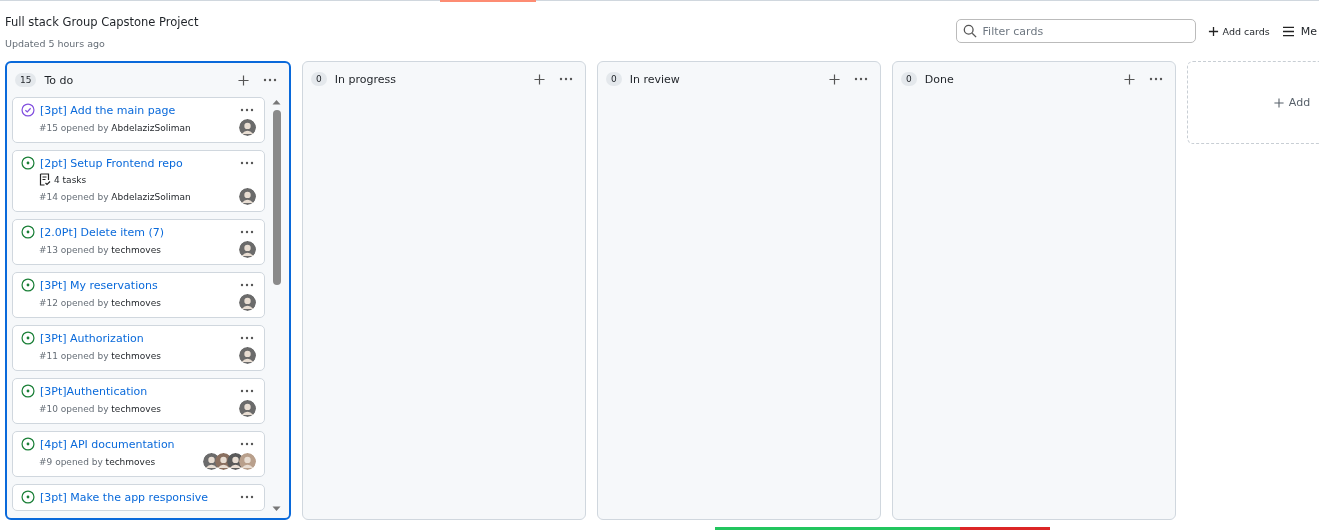 The height and width of the screenshot is (530, 1319). What do you see at coordinates (1075, 31) in the screenshot?
I see `filter-field: Filter cards` at bounding box center [1075, 31].